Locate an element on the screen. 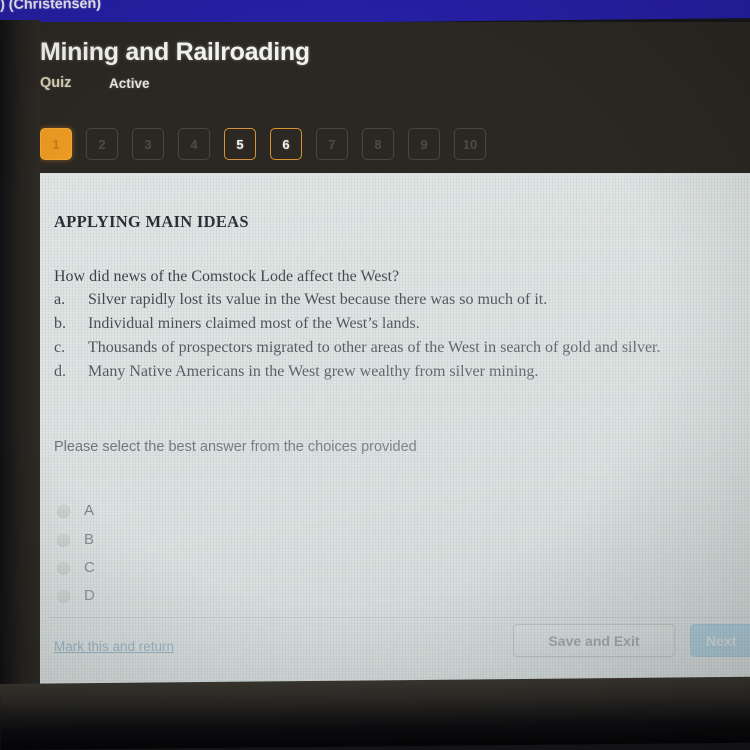 The width and height of the screenshot is (750, 750). radio-button-b is located at coordinates (63, 540).